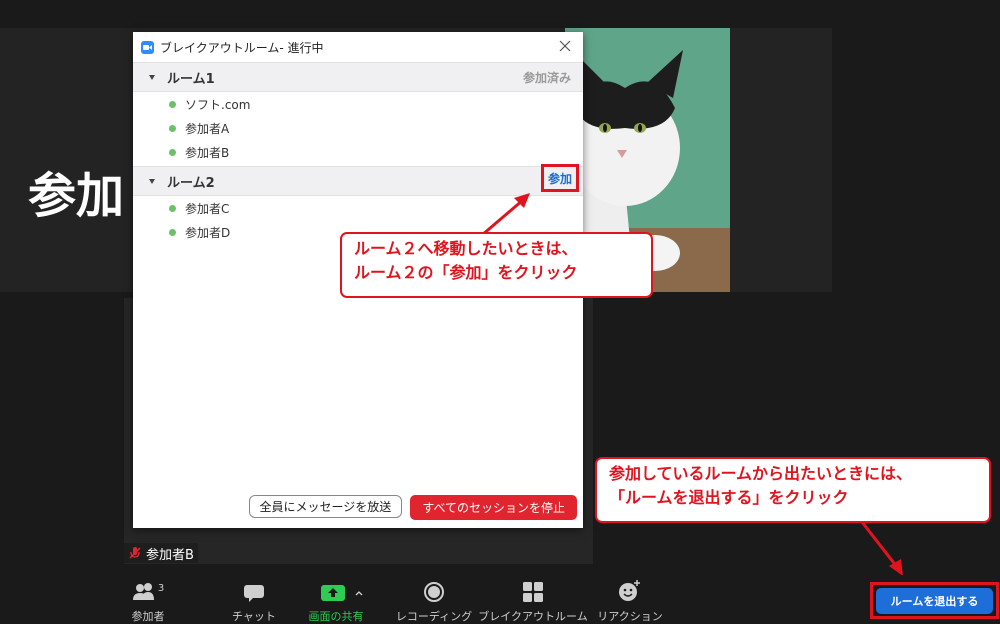 The width and height of the screenshot is (1000, 624). I want to click on participants-button: 3 参加者, so click(148, 599).